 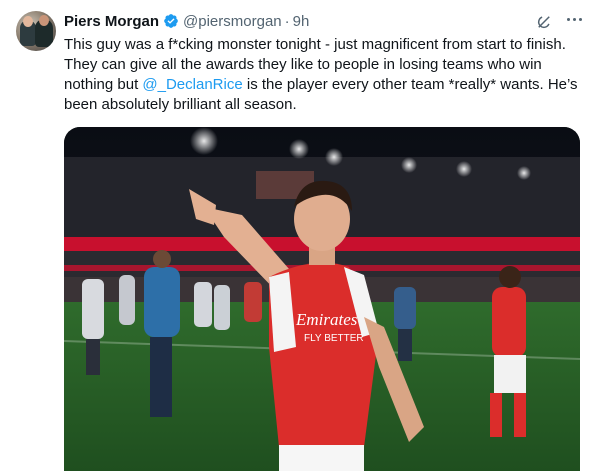 What do you see at coordinates (326, 319) in the screenshot?
I see `shirt-sponsor-text: Emirates` at bounding box center [326, 319].